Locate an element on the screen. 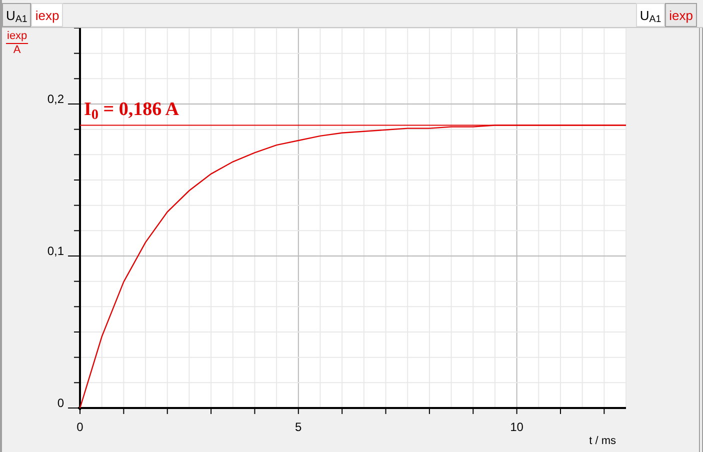 The height and width of the screenshot is (452, 703). y-tick-label: 0 is located at coordinates (60, 403).